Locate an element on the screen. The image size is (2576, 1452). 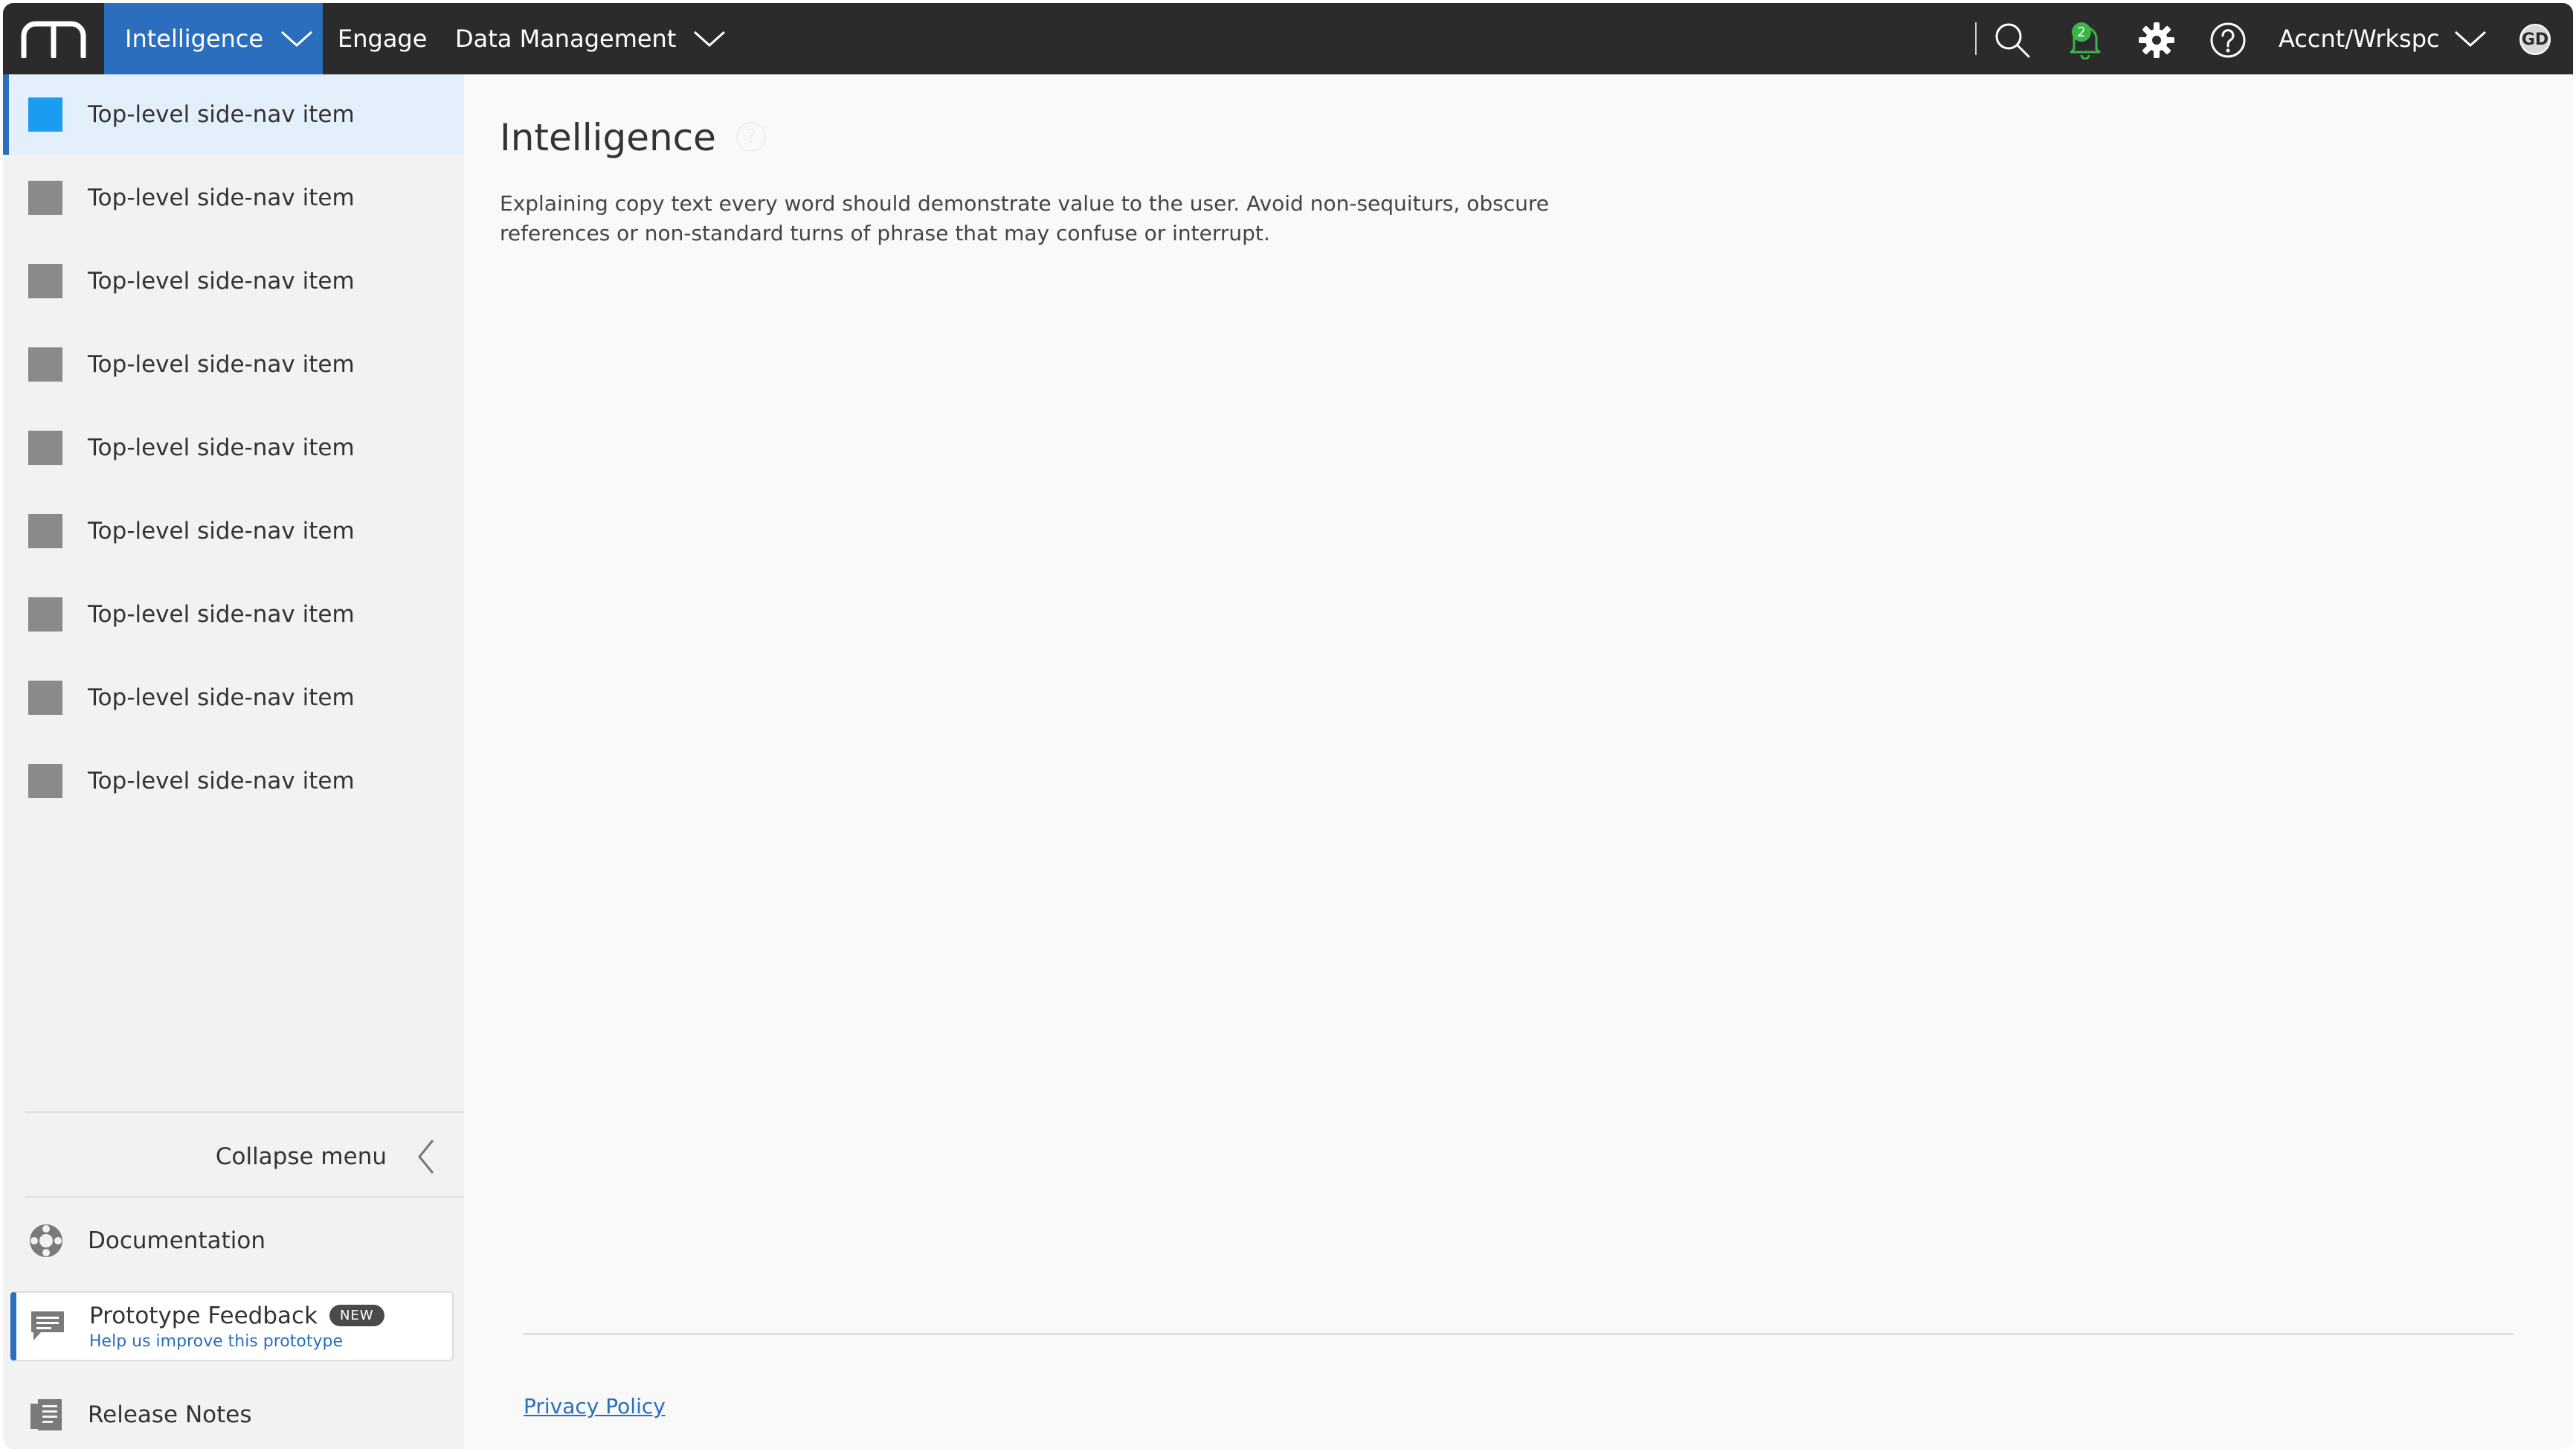
gear-icon is located at coordinates (2156, 40).